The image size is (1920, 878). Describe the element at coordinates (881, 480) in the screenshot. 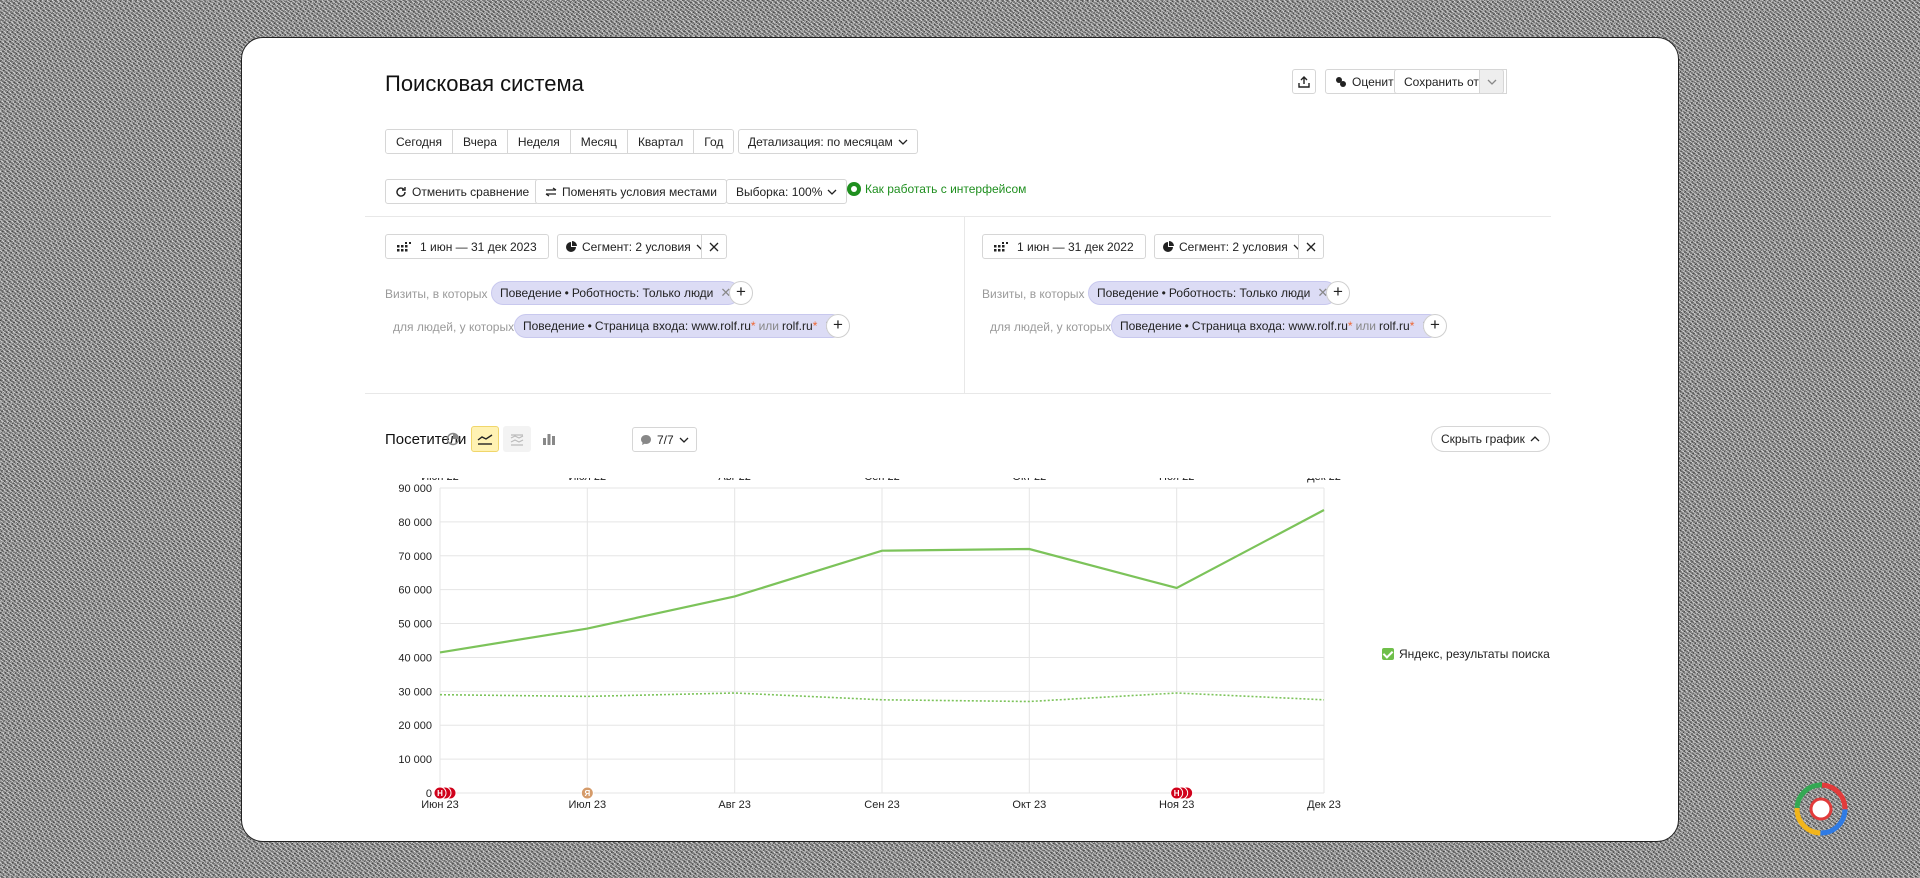

I see `x-tick-label-top: Сен 22` at that location.